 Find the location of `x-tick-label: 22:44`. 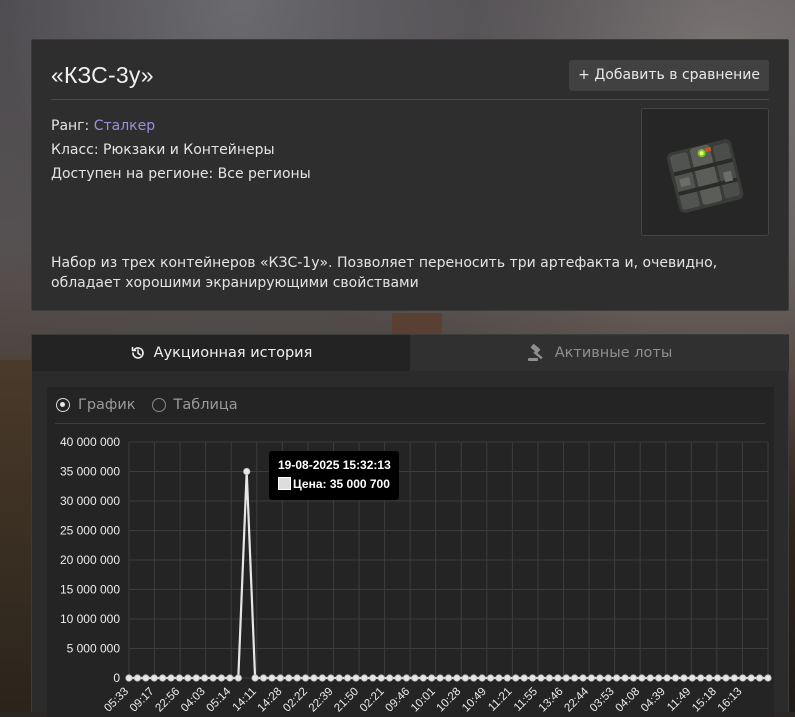

x-tick-label: 22:44 is located at coordinates (576, 699).